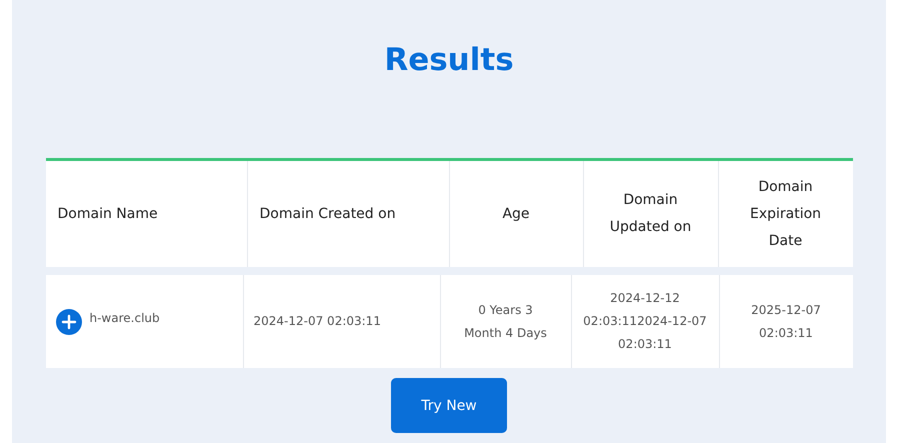 The image size is (900, 443). What do you see at coordinates (449, 405) in the screenshot?
I see `try-new-button: Try New` at bounding box center [449, 405].